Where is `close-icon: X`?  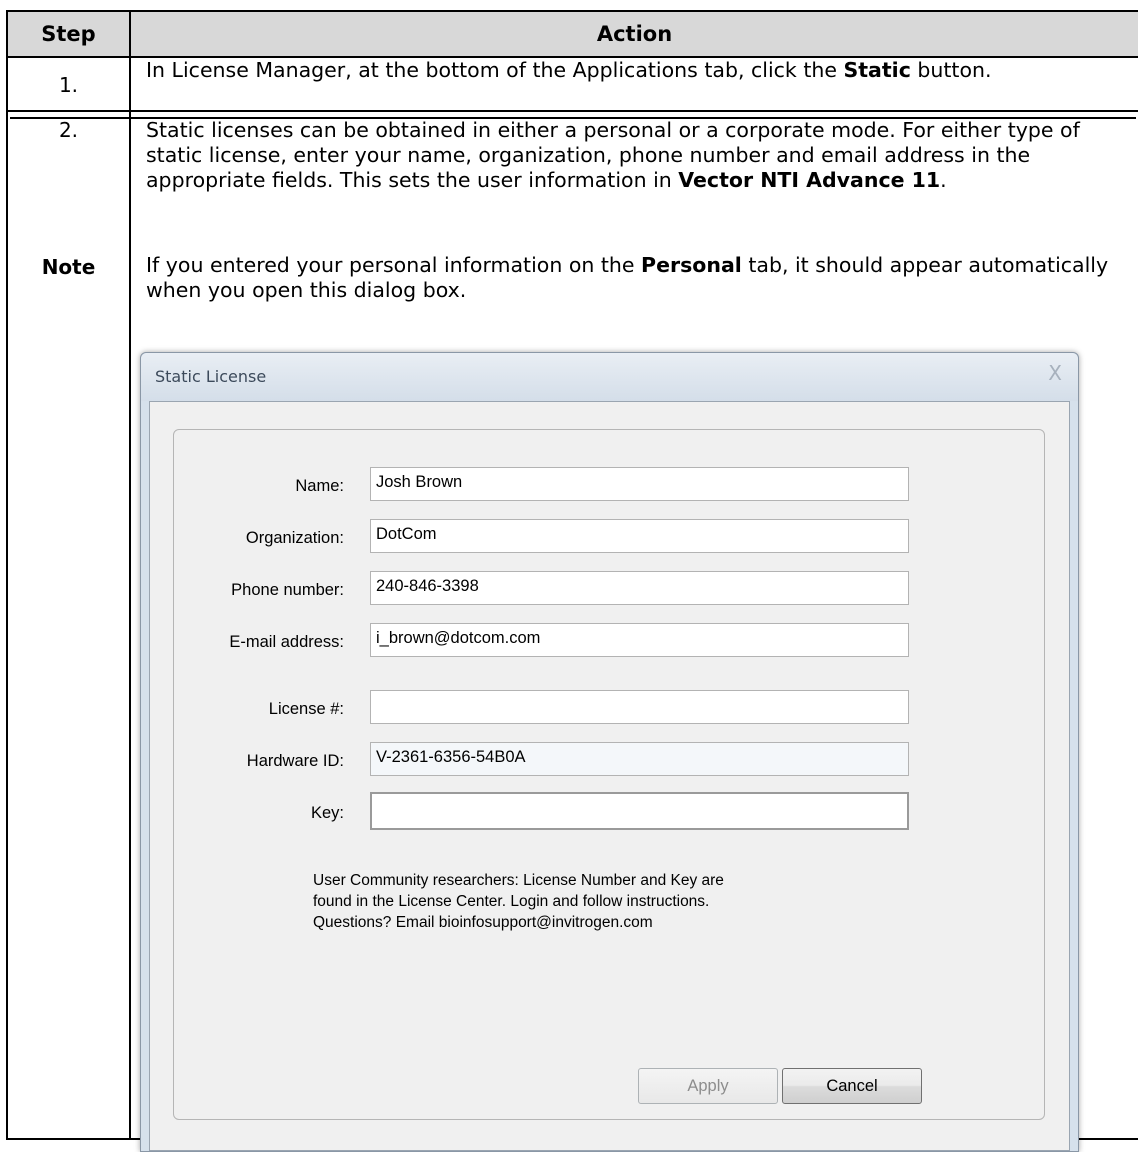
close-icon: X is located at coordinates (1055, 373).